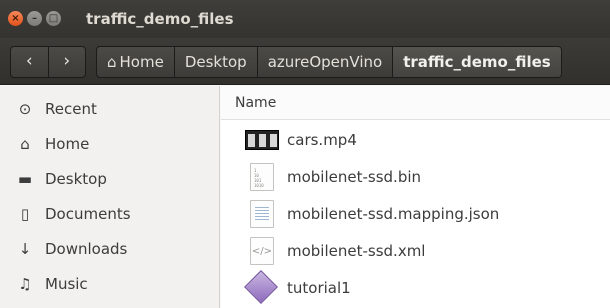 The width and height of the screenshot is (610, 308). Describe the element at coordinates (110, 283) in the screenshot. I see `sidebar-item-music: ♫ Music` at that location.